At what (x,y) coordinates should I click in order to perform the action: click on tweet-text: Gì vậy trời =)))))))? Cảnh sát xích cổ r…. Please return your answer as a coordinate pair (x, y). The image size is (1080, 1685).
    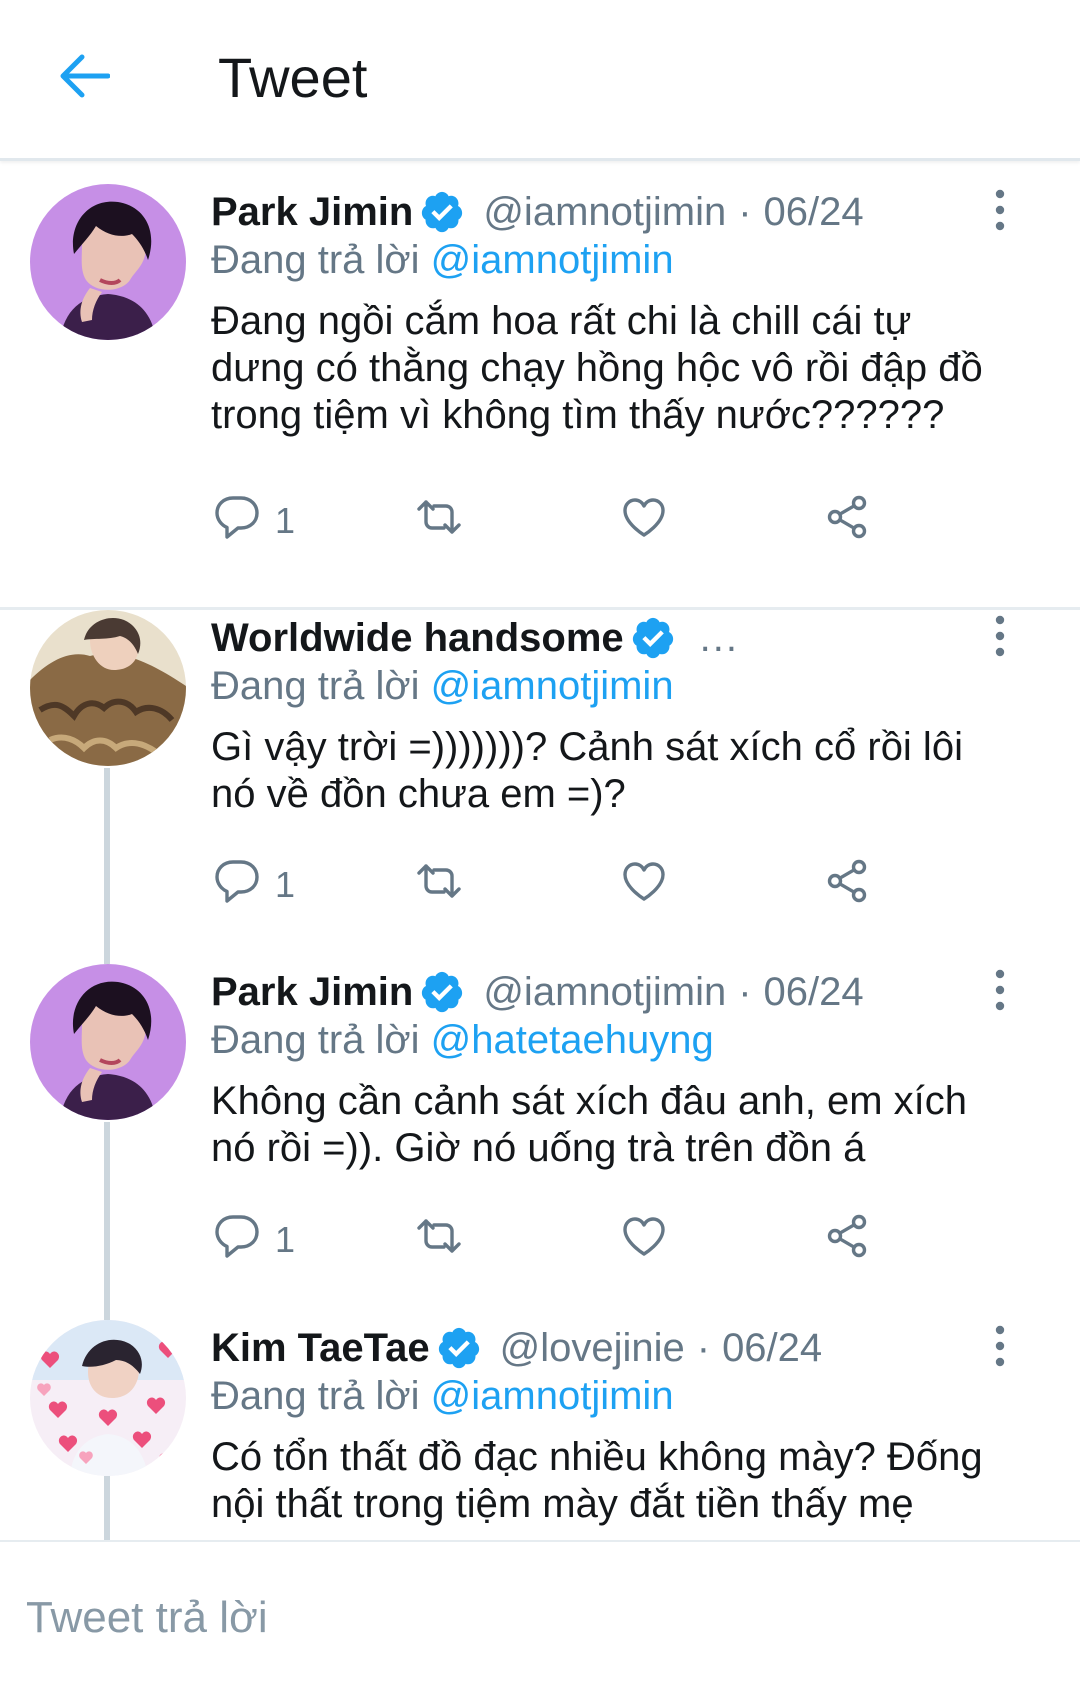
    Looking at the image, I should click on (587, 770).